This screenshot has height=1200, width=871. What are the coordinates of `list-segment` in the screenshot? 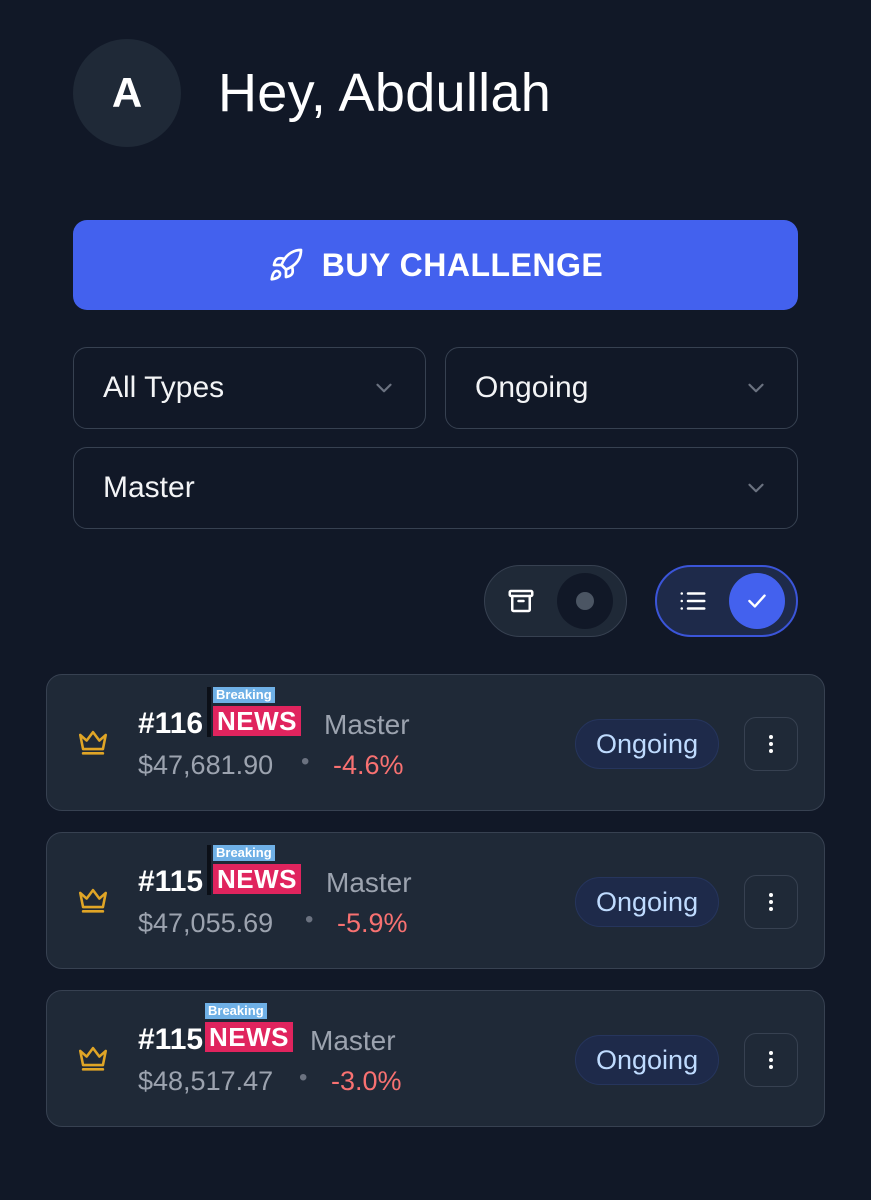 It's located at (693, 601).